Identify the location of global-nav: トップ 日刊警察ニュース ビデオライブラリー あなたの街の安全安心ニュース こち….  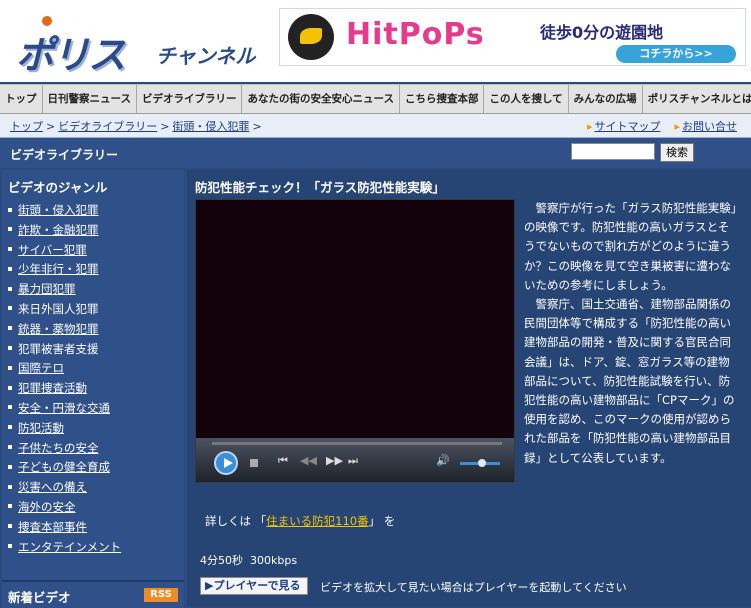
(375, 99).